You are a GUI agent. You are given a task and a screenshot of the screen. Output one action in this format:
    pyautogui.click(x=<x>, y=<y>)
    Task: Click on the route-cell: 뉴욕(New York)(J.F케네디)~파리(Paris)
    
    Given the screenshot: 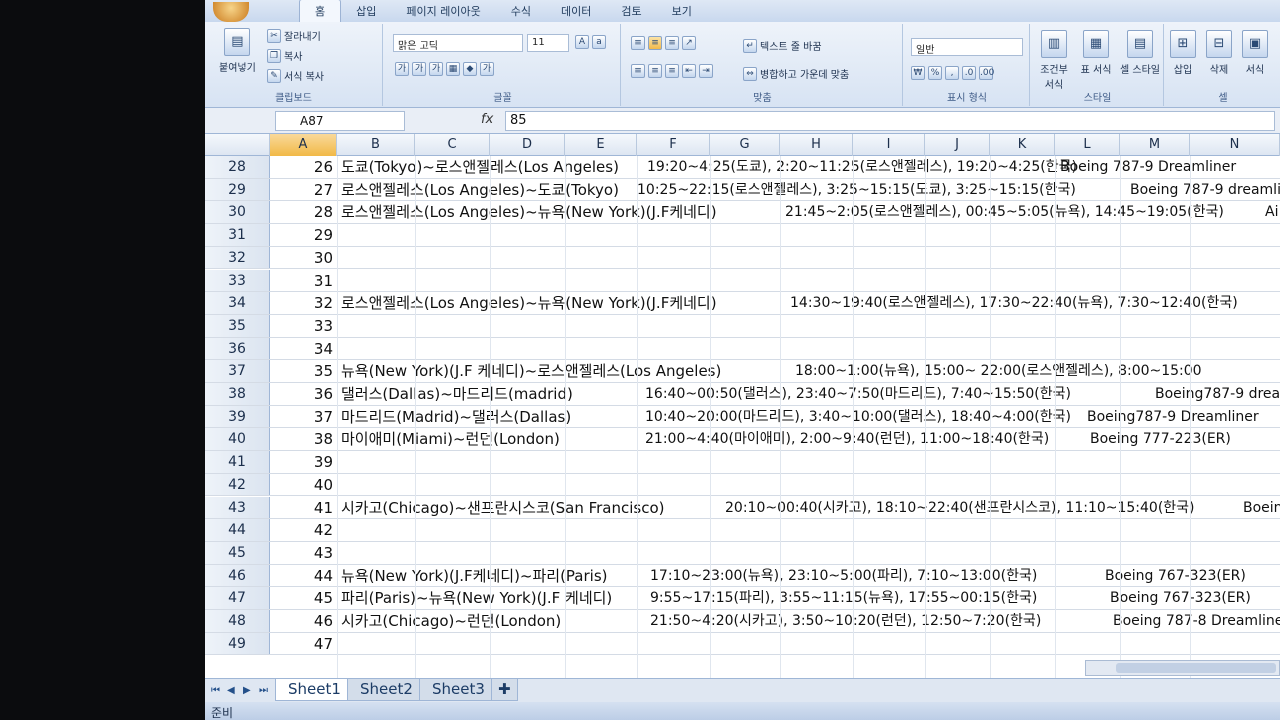 What is the action you would take?
    pyautogui.click(x=474, y=576)
    